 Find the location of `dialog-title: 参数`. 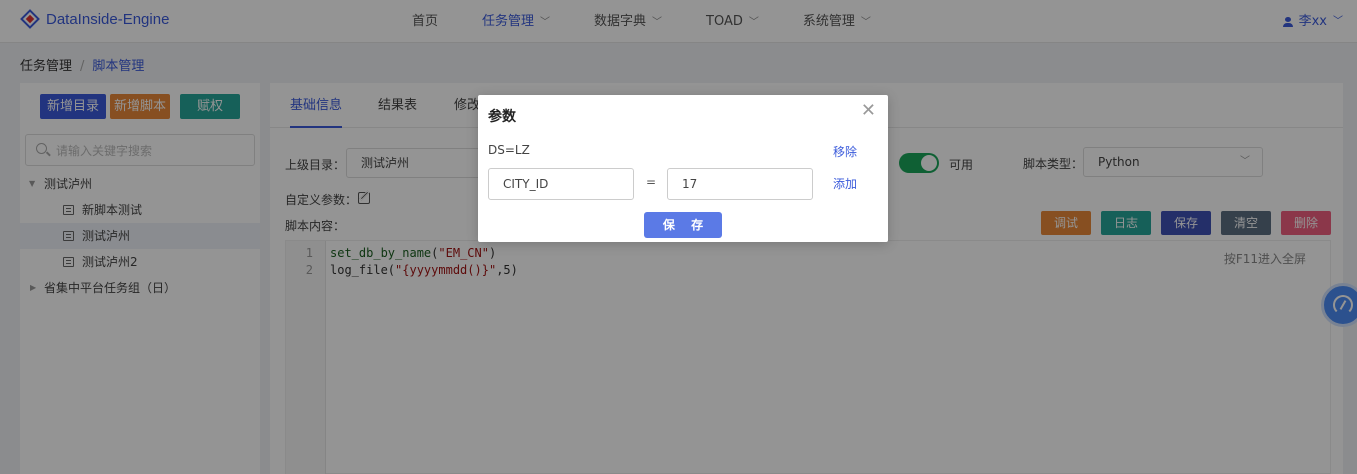

dialog-title: 参数 is located at coordinates (502, 117).